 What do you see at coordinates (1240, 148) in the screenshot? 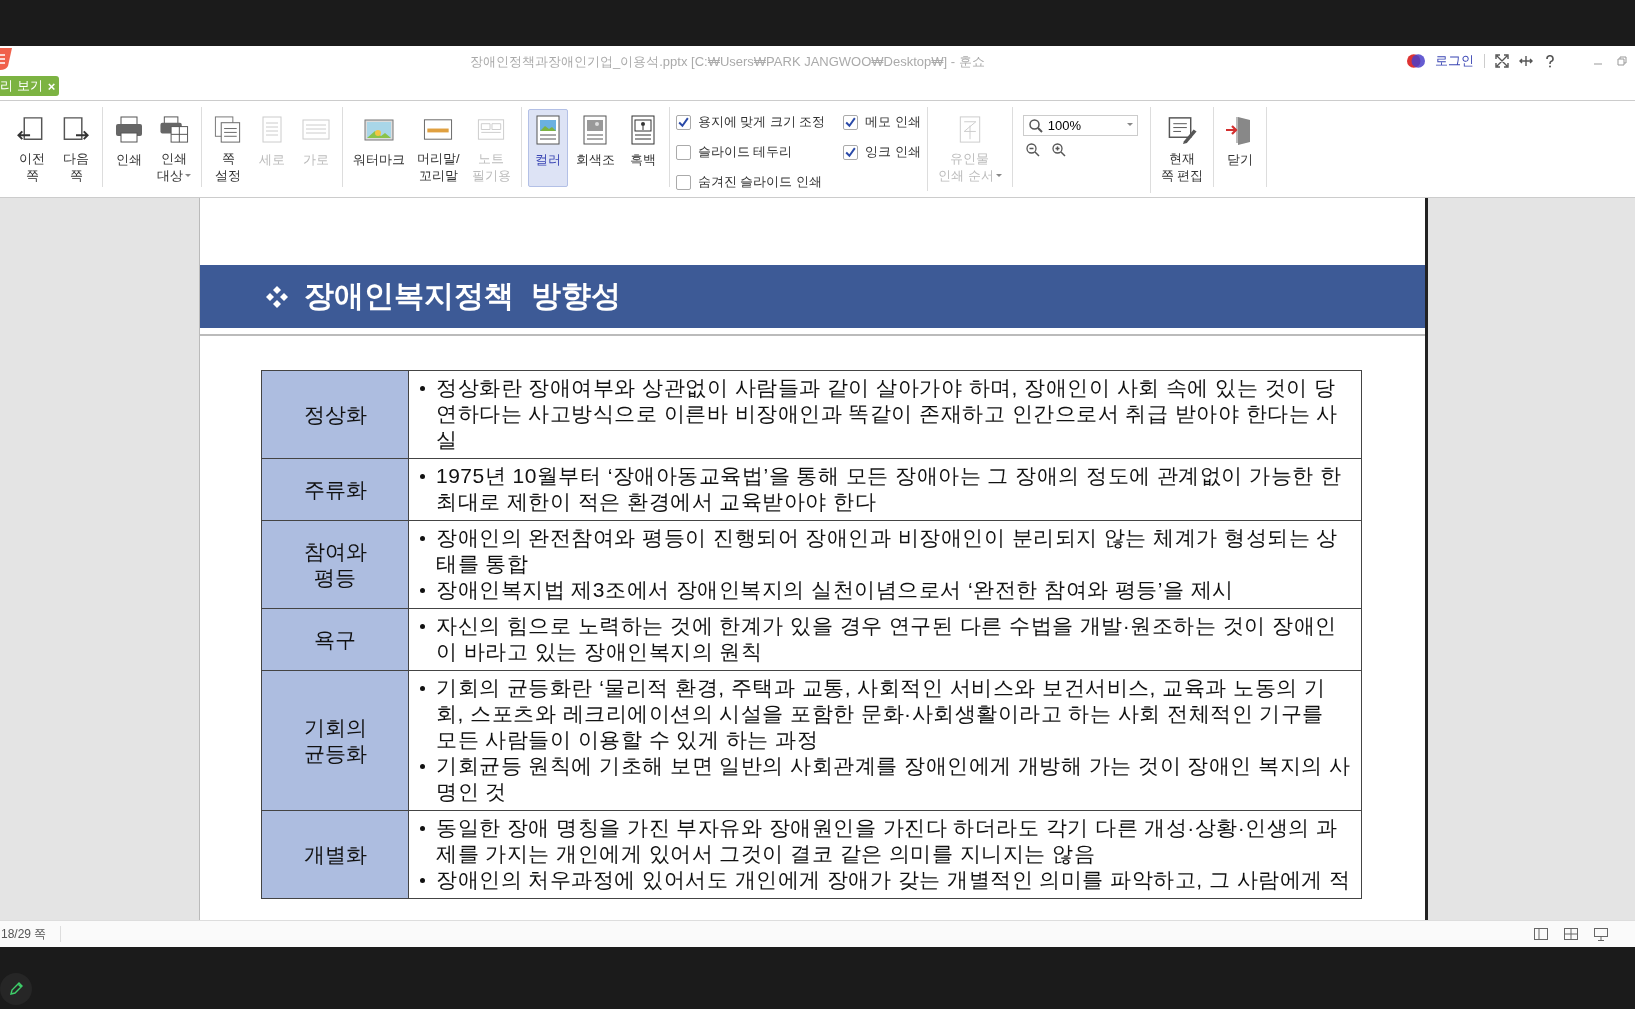
I see `toolbar-button: 닫기` at bounding box center [1240, 148].